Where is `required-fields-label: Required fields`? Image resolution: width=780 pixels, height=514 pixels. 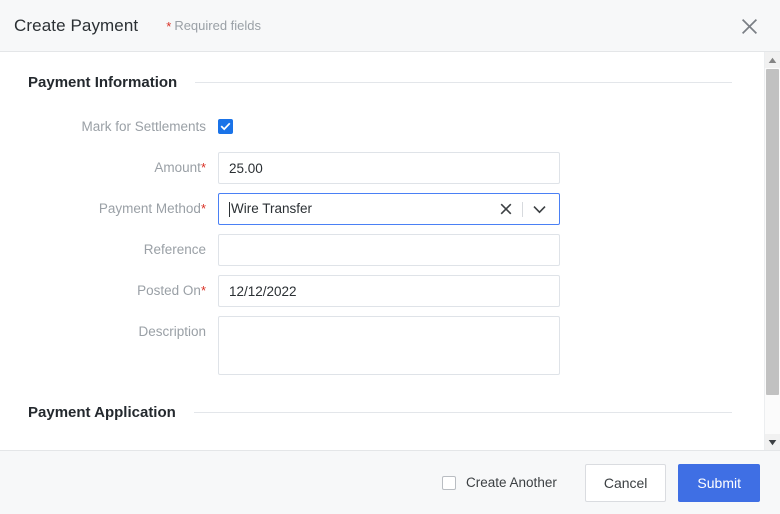
required-fields-label: Required fields is located at coordinates (218, 25).